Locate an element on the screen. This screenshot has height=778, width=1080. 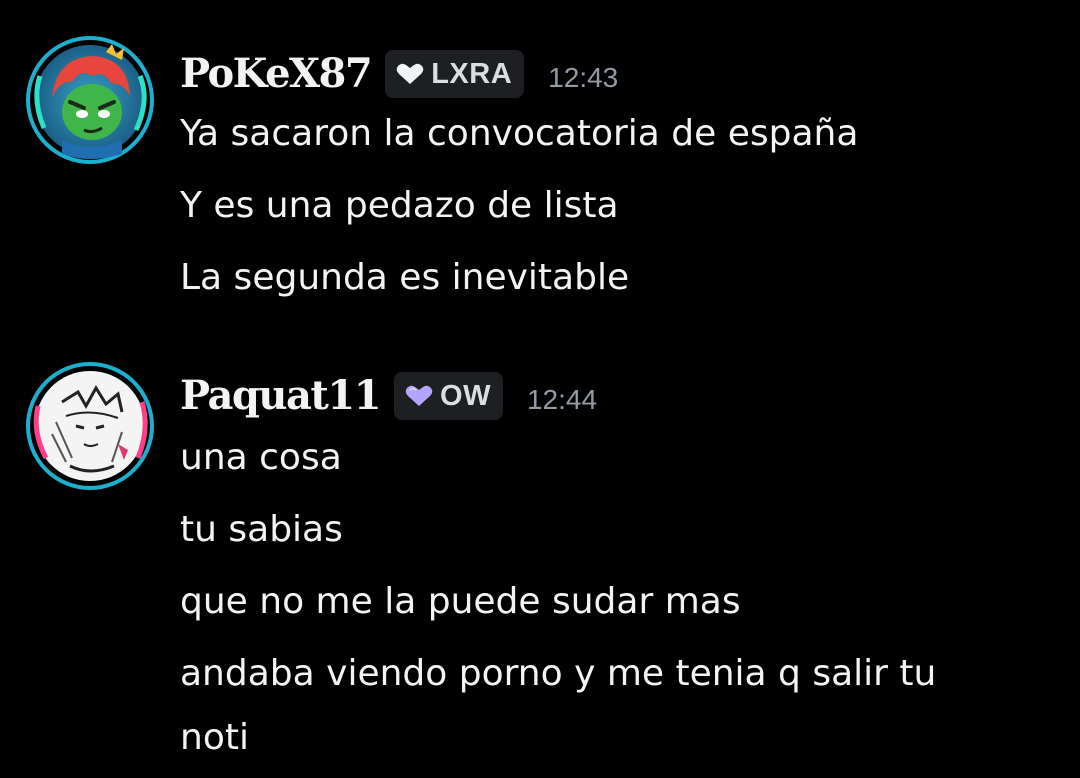
timestamp: 12:43 is located at coordinates (583, 77).